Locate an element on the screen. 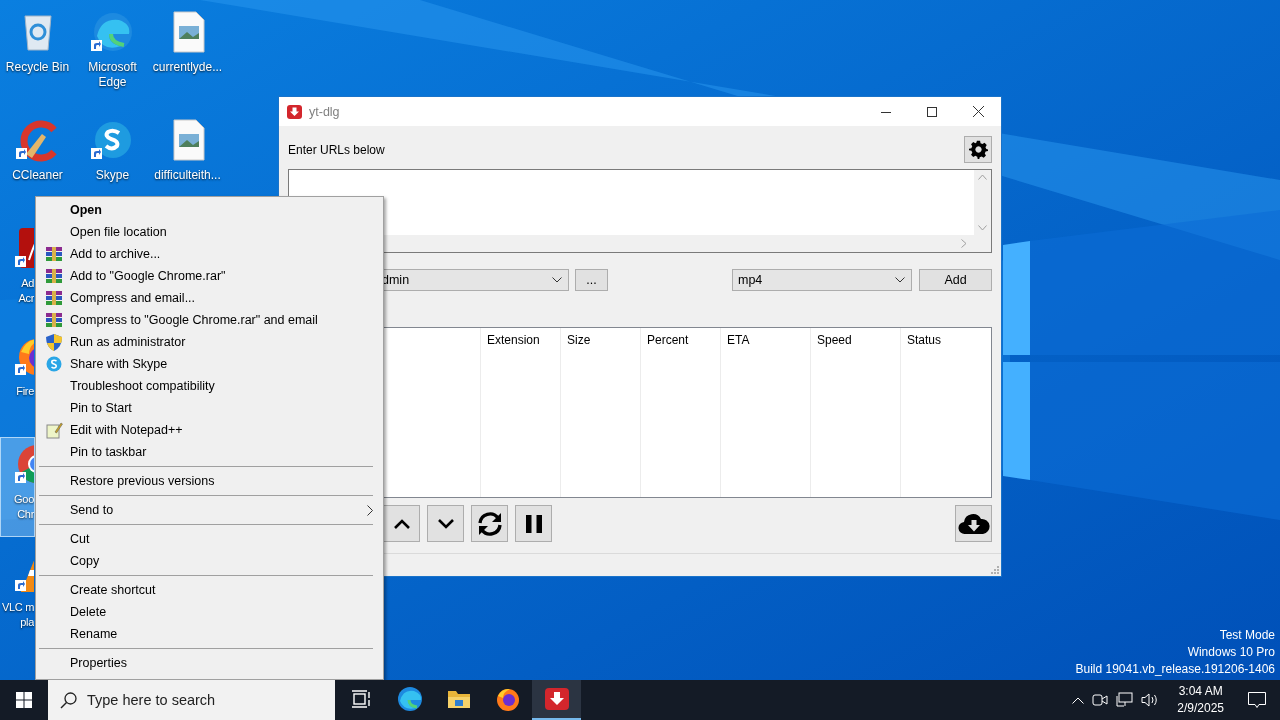 The width and height of the screenshot is (1280, 720). icon-label: Fire is located at coordinates (24, 391).